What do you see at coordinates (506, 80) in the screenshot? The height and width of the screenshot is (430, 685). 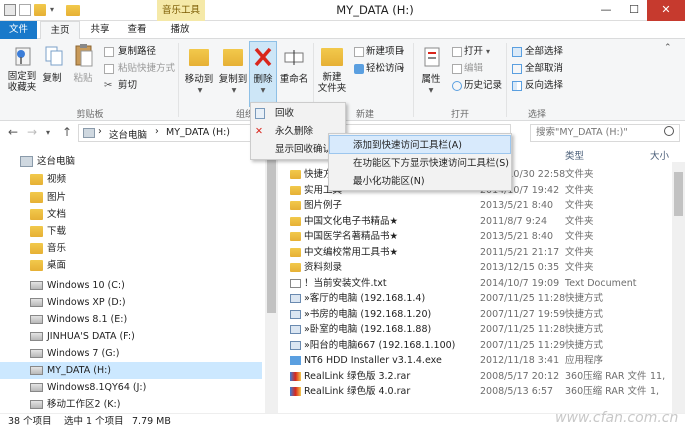 I see `ribbon-separator` at bounding box center [506, 80].